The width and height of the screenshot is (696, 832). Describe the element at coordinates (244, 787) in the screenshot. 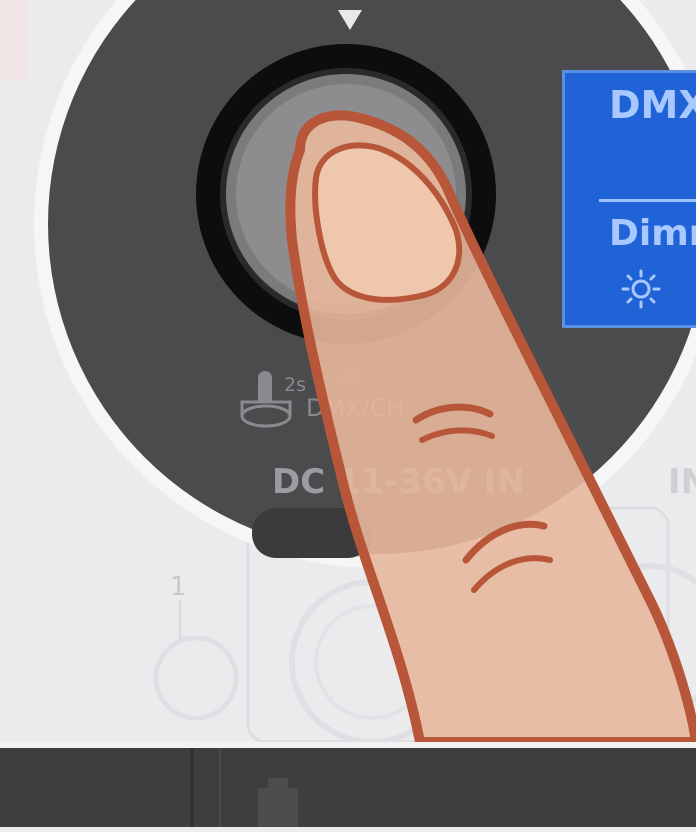

I see `next-frame-preview` at that location.